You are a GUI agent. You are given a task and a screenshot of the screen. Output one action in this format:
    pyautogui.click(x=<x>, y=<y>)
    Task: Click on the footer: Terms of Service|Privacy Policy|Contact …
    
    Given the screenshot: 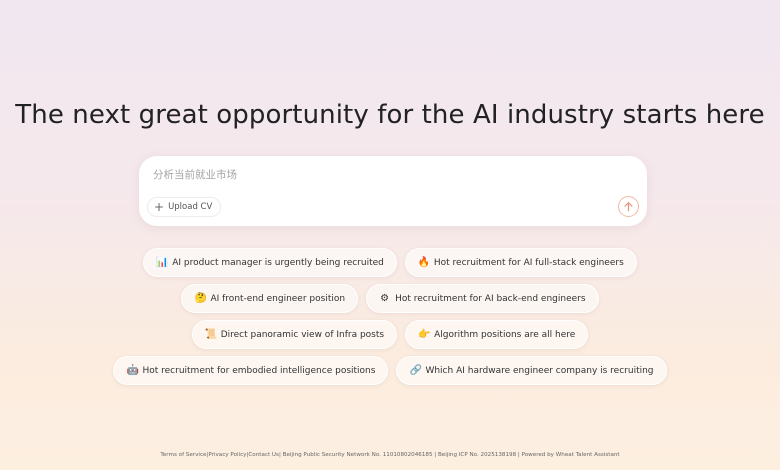 What is the action you would take?
    pyautogui.click(x=390, y=455)
    